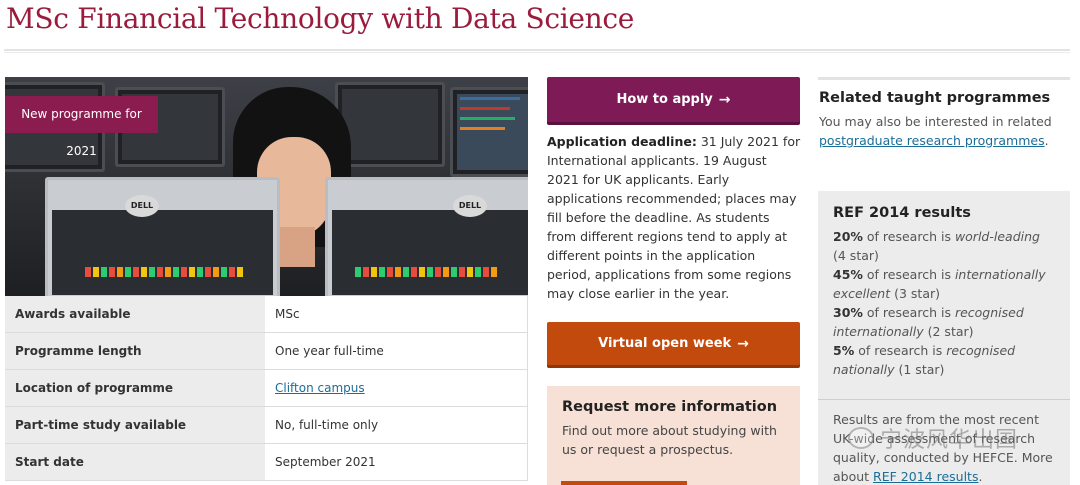 The height and width of the screenshot is (485, 1080). I want to click on ref-divider, so click(944, 399).